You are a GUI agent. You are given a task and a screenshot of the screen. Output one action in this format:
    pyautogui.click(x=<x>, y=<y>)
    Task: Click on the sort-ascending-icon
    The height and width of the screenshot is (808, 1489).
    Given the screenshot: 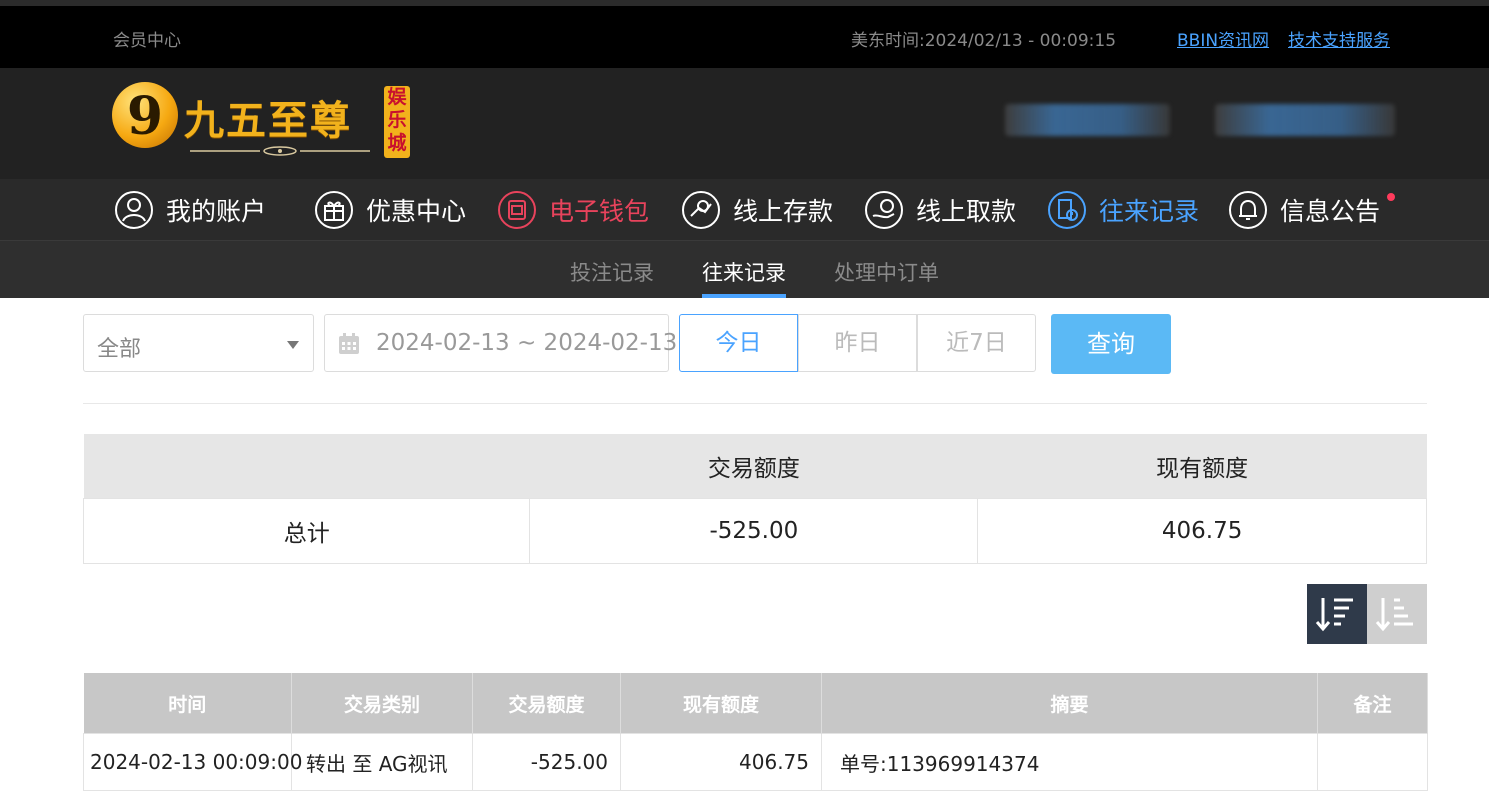 What is the action you would take?
    pyautogui.click(x=1394, y=615)
    